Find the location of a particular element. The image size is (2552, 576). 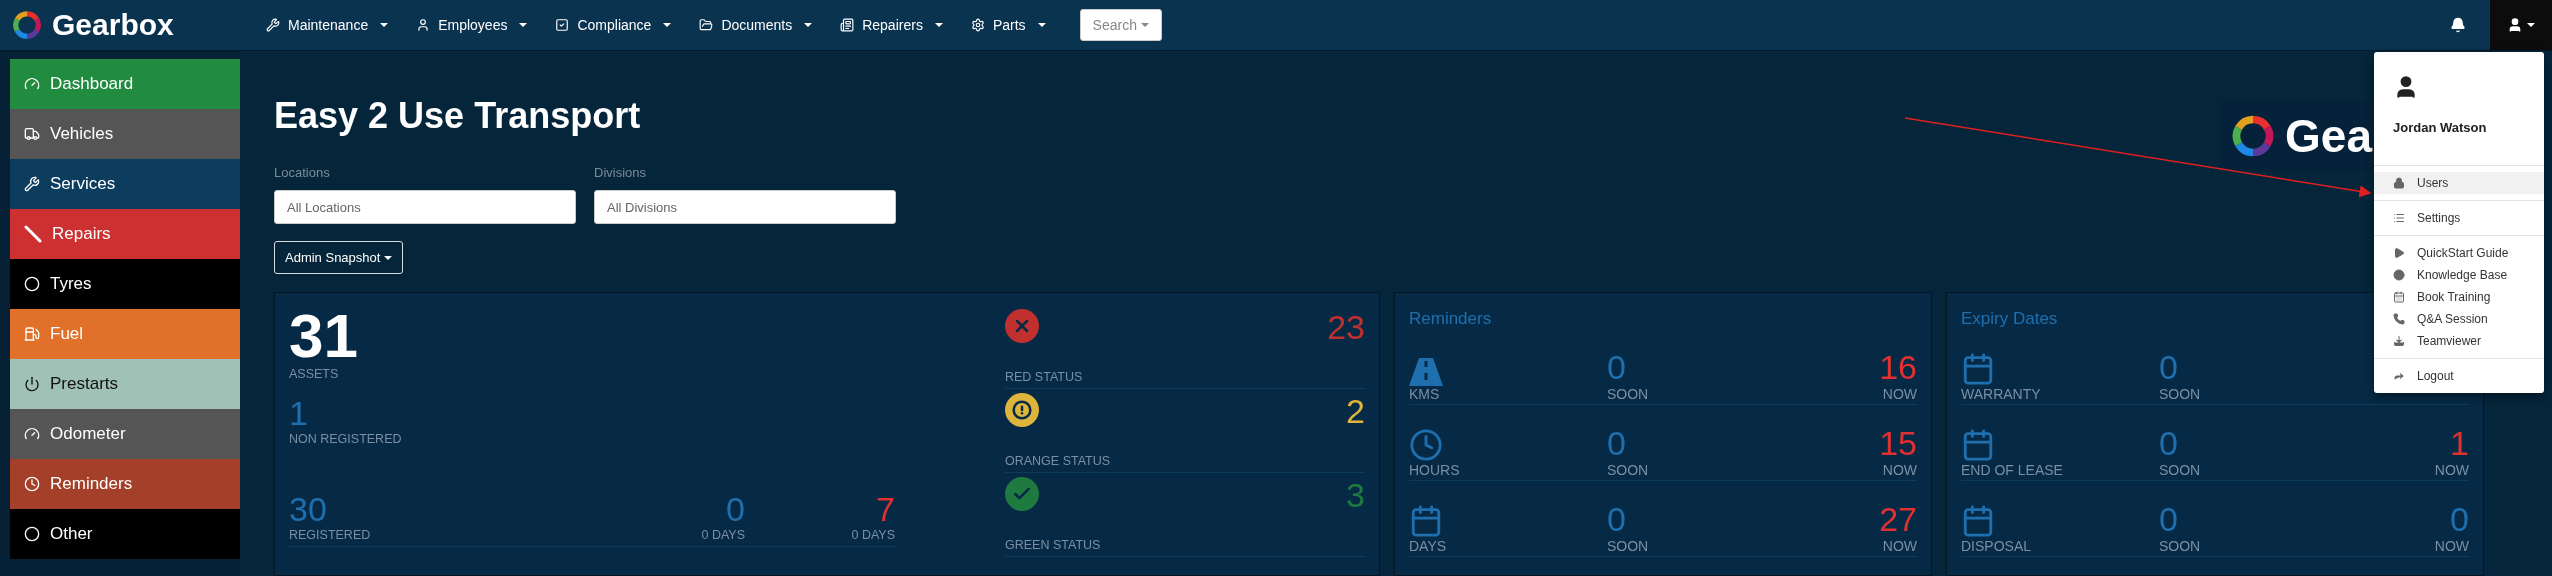

filter-input-field: All Divisions is located at coordinates (745, 207).